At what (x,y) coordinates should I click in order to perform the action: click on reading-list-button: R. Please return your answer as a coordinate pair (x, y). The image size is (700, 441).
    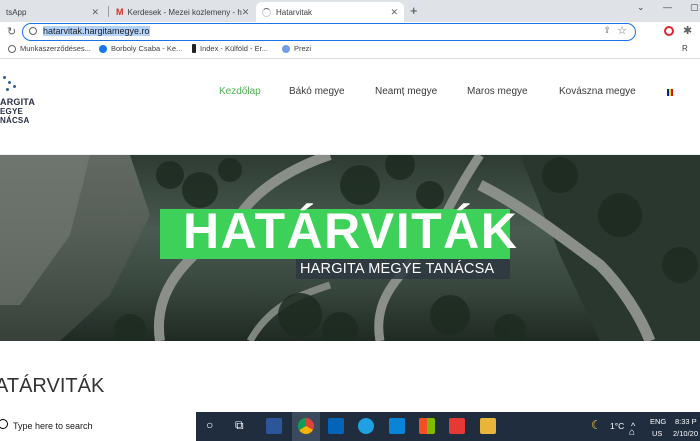
    Looking at the image, I should click on (685, 48).